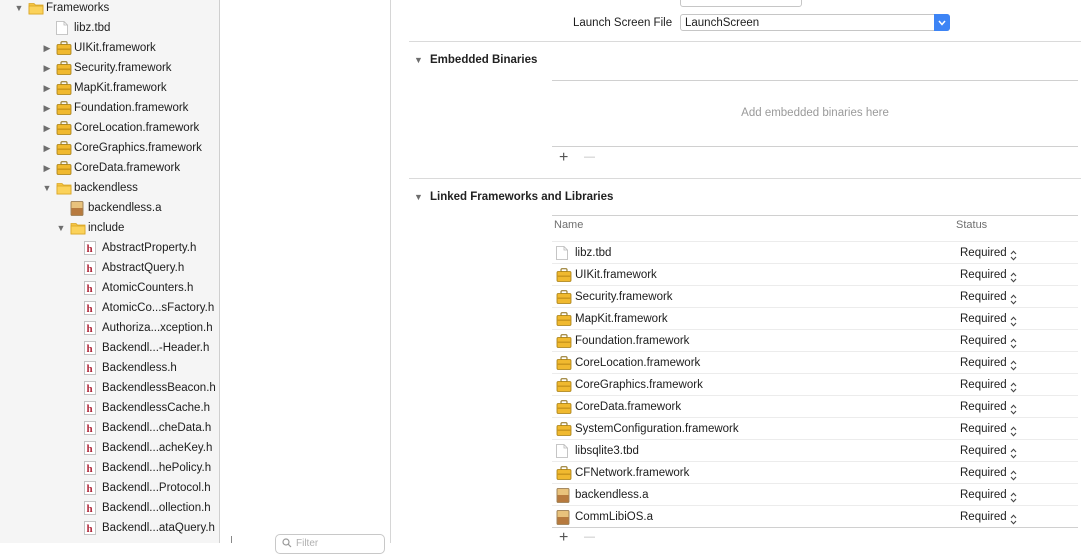  Describe the element at coordinates (109, 128) in the screenshot. I see `navigator-item: ▶ CoreLocation.framework` at that location.